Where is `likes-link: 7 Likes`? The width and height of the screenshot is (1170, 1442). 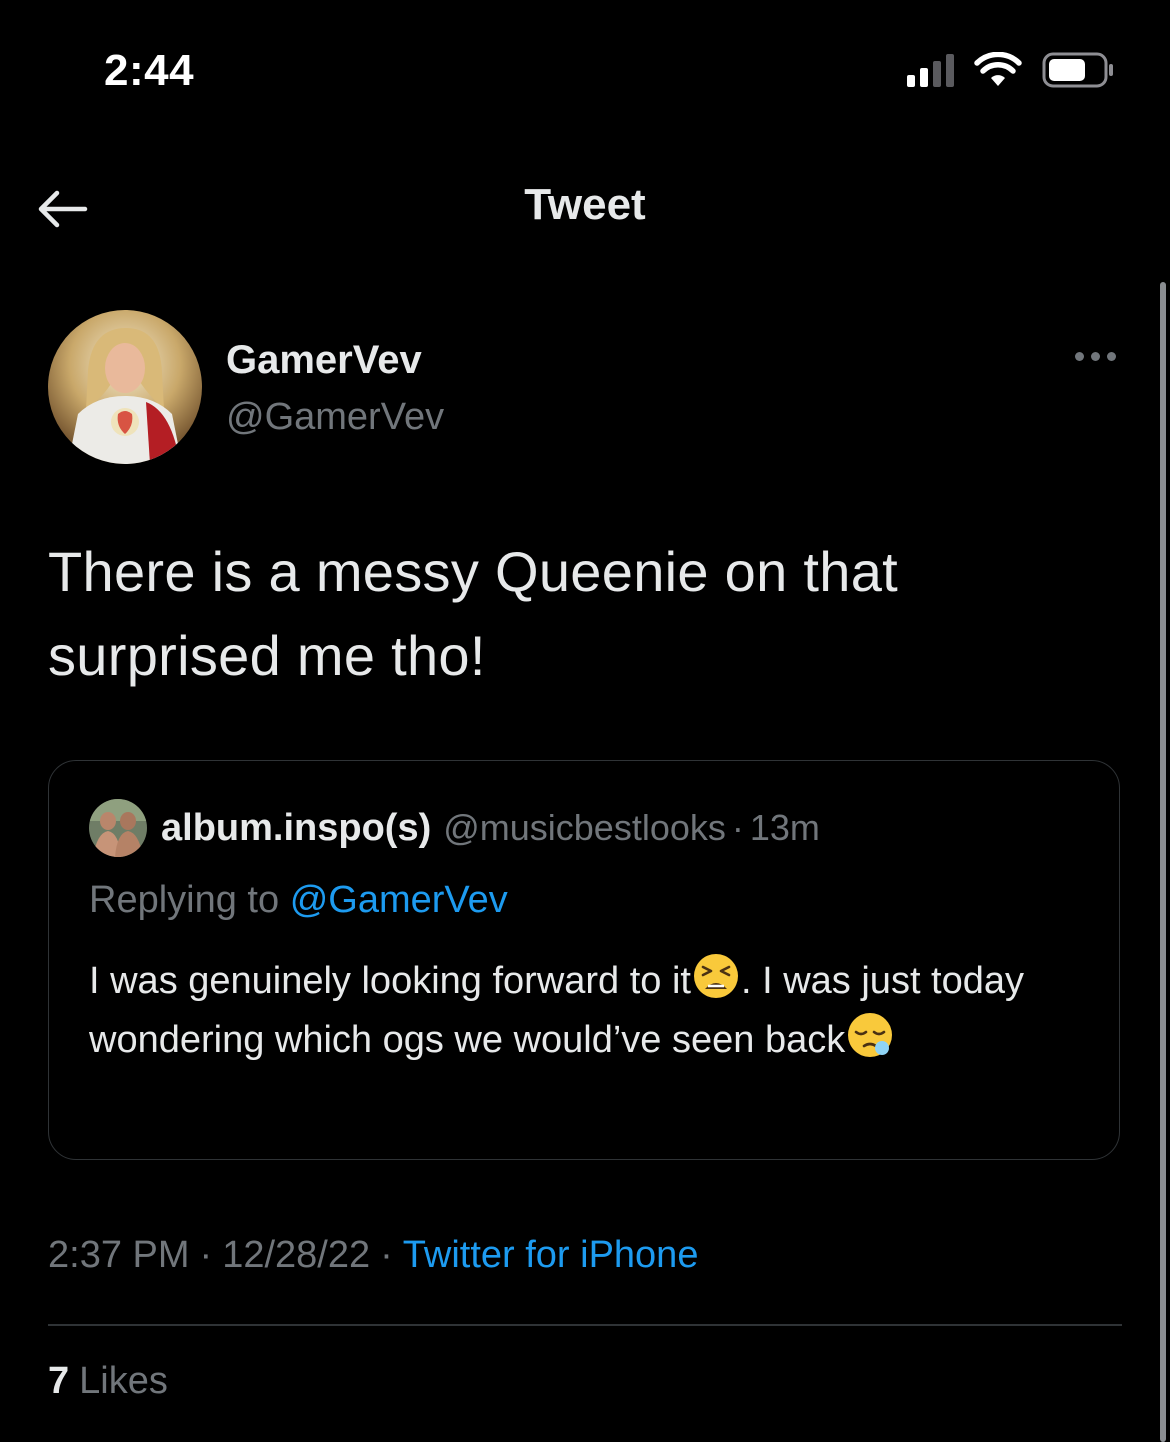 likes-link: 7 Likes is located at coordinates (108, 1381).